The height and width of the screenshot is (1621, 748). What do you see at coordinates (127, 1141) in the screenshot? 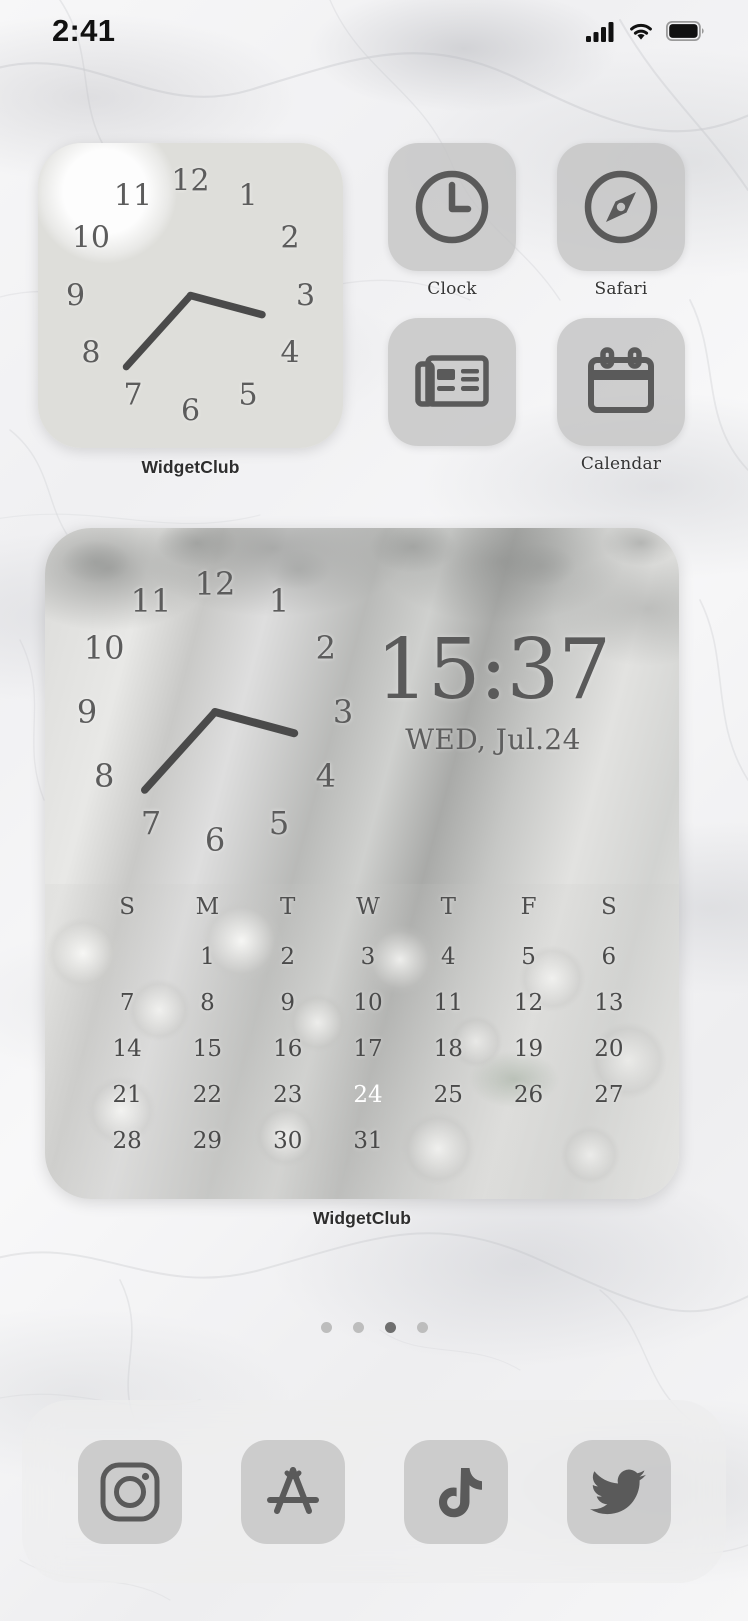
I see `calendar-day-28: 28` at bounding box center [127, 1141].